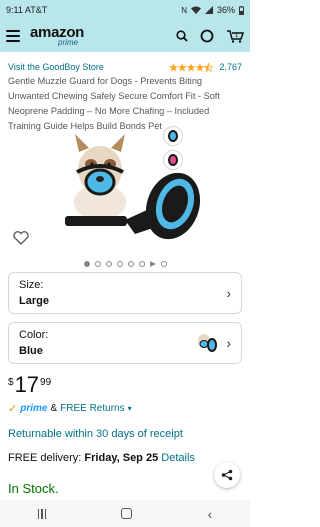 This screenshot has width=320, height=527. I want to click on delivery-info: FREE delivery: Friday, Sep 25 Details, so click(101, 458).